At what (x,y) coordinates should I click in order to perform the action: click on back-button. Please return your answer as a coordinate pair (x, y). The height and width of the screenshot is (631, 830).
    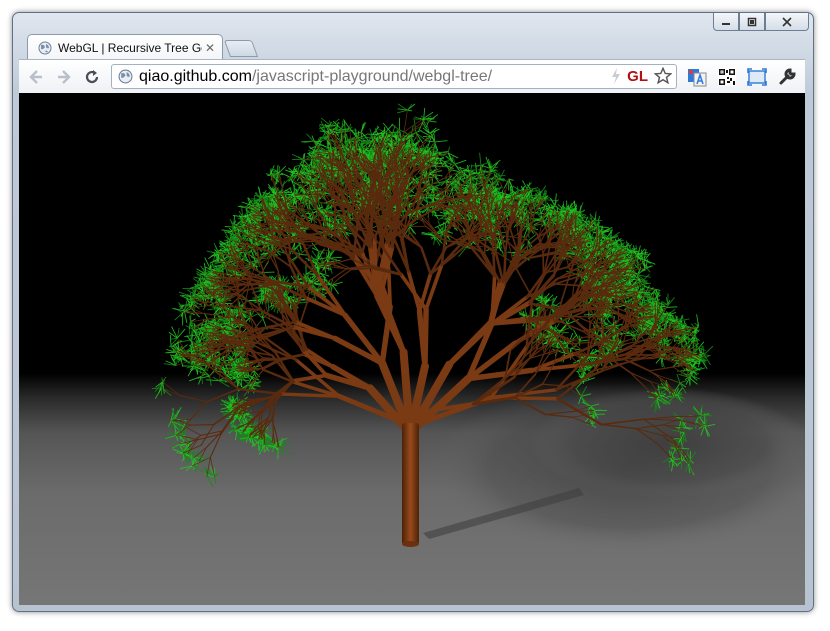
    Looking at the image, I should click on (36, 77).